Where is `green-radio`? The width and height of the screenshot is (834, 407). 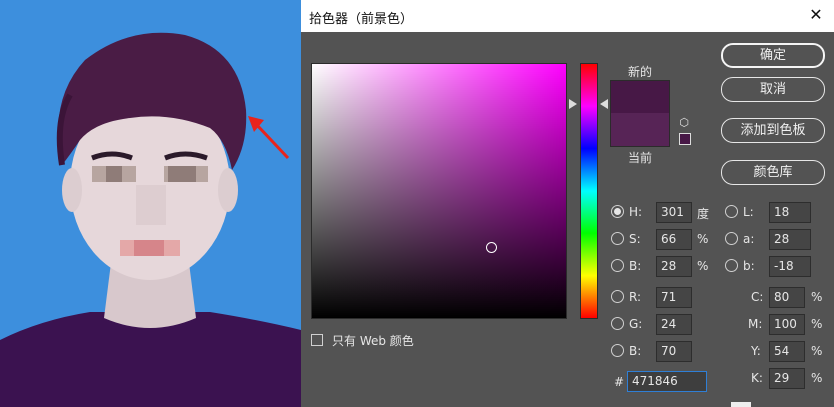
green-radio is located at coordinates (617, 323).